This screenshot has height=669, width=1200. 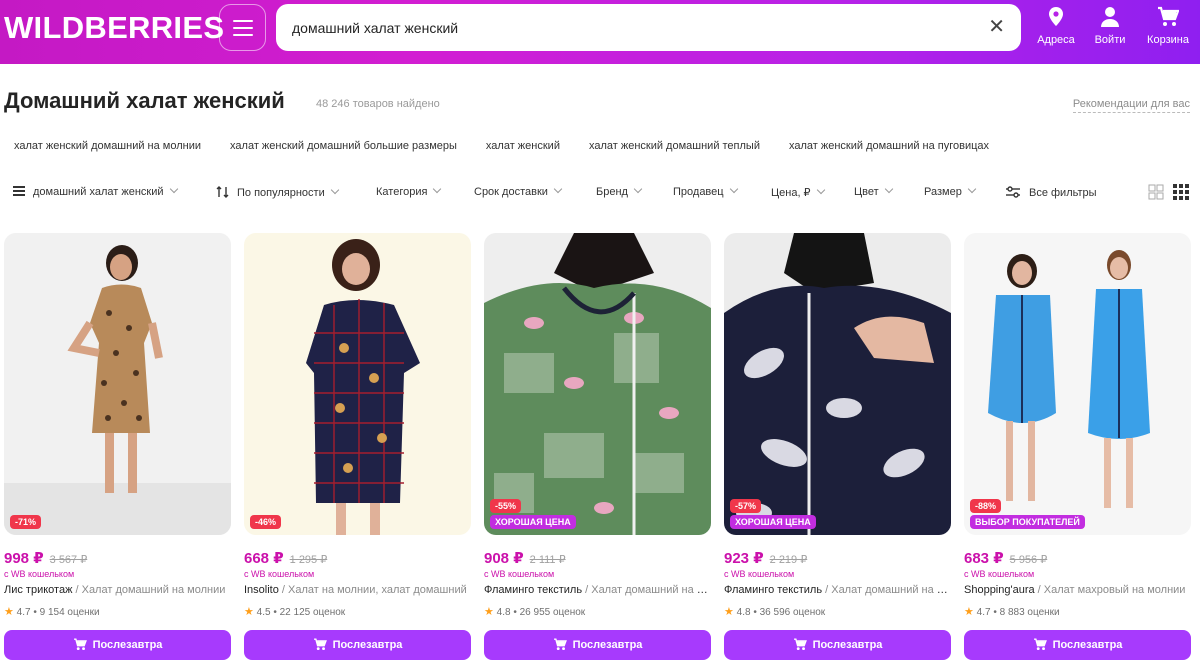 What do you see at coordinates (996, 27) in the screenshot?
I see `clear-search-icon: ✕` at bounding box center [996, 27].